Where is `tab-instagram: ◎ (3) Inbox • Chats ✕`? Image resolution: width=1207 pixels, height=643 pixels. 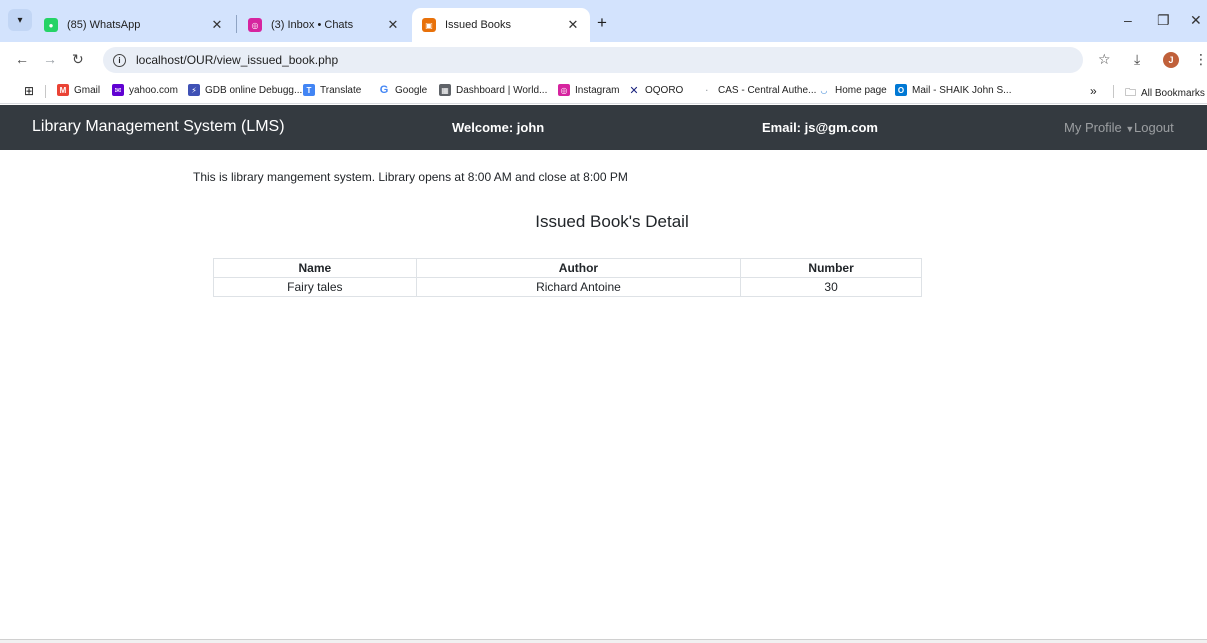 tab-instagram: ◎ (3) Inbox • Chats ✕ is located at coordinates (324, 25).